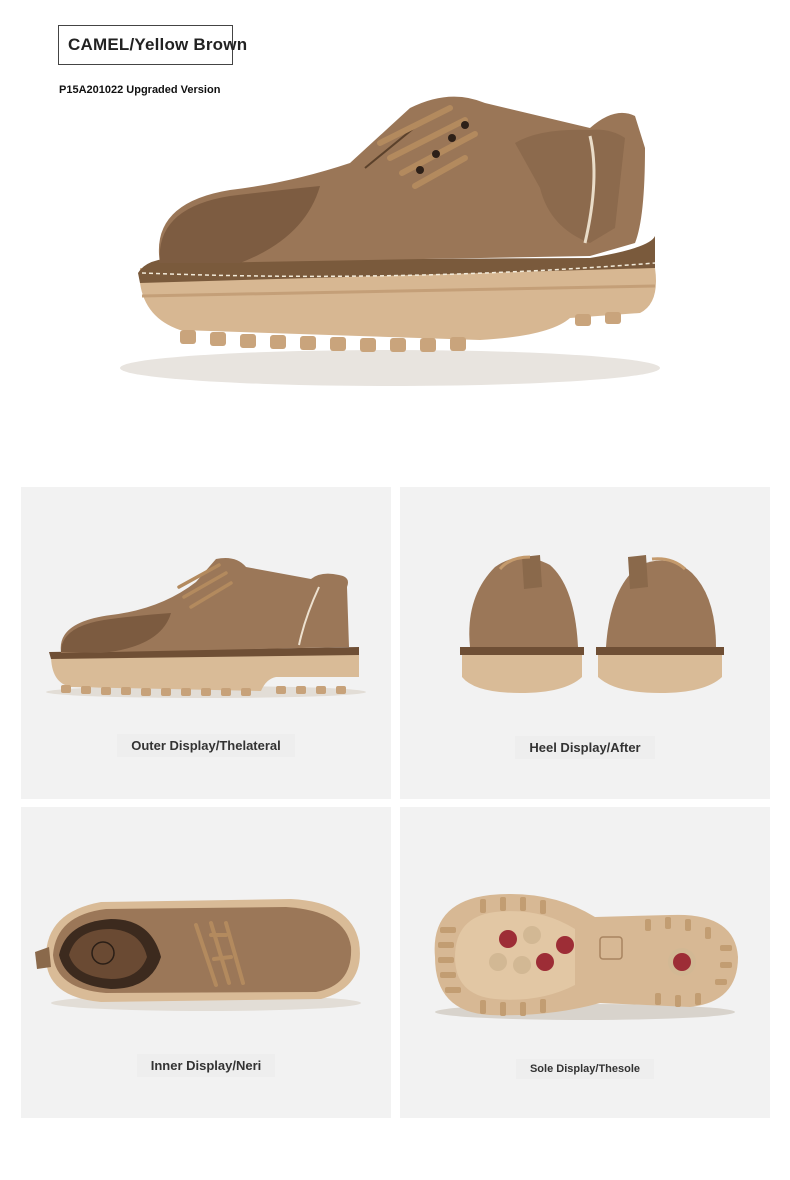 The width and height of the screenshot is (790, 1180). I want to click on caption-outer-display: Outer Display/Thelateral, so click(206, 745).